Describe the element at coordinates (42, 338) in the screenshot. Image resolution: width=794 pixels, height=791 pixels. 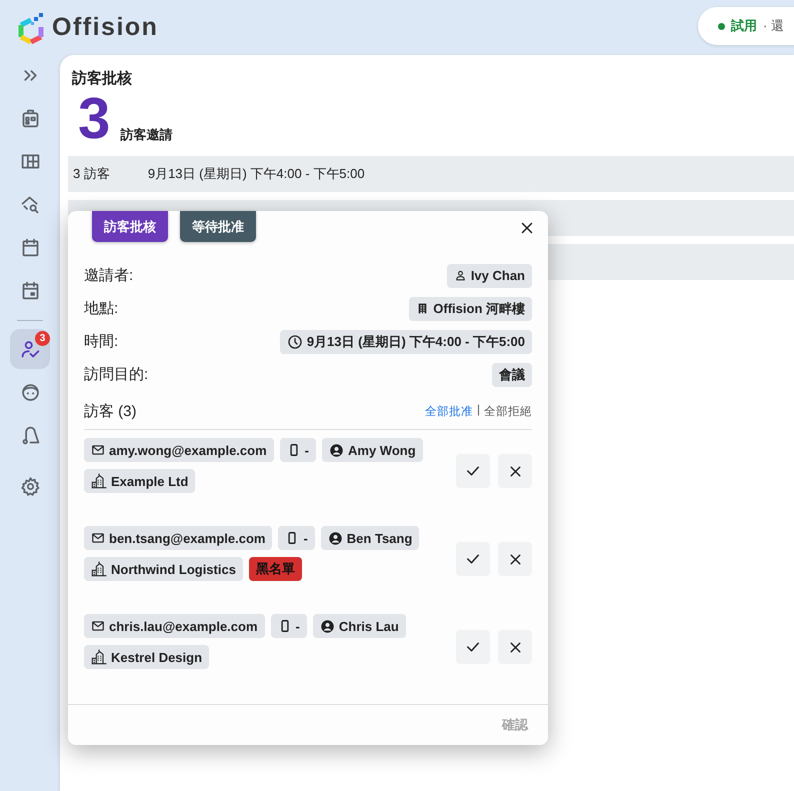
I see `count-badge: 3` at that location.